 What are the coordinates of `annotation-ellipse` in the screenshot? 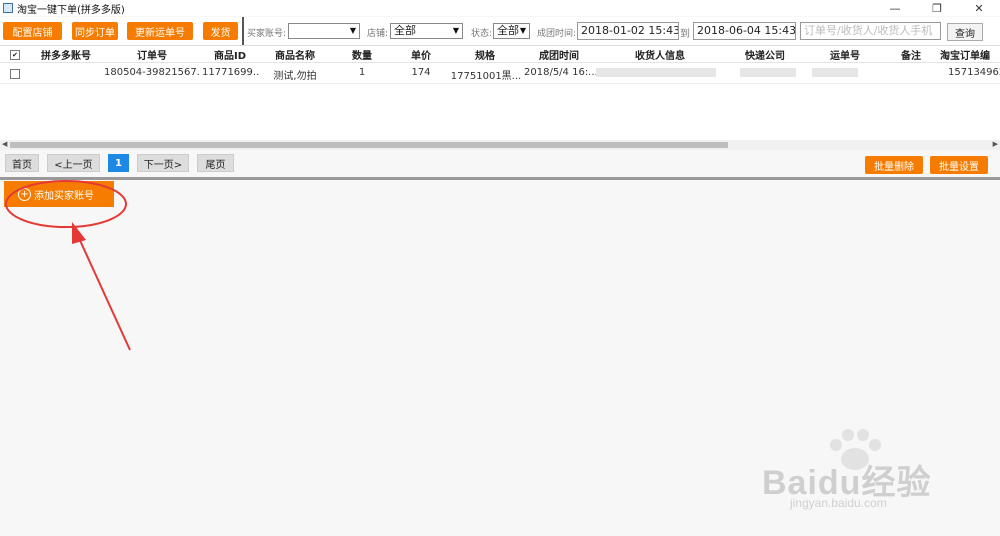 It's located at (66, 204).